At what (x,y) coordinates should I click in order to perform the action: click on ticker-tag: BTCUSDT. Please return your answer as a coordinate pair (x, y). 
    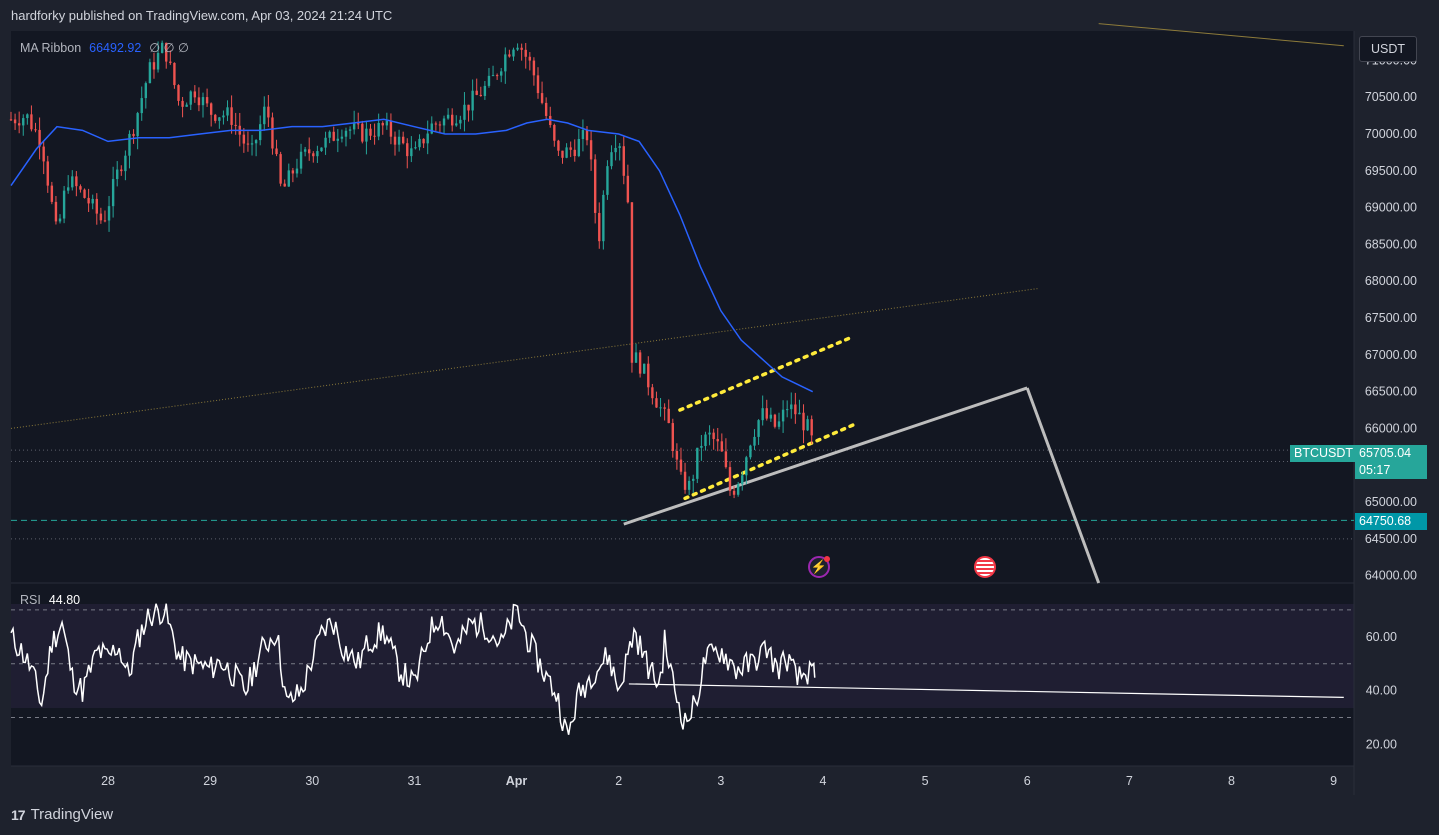
    Looking at the image, I should click on (1323, 453).